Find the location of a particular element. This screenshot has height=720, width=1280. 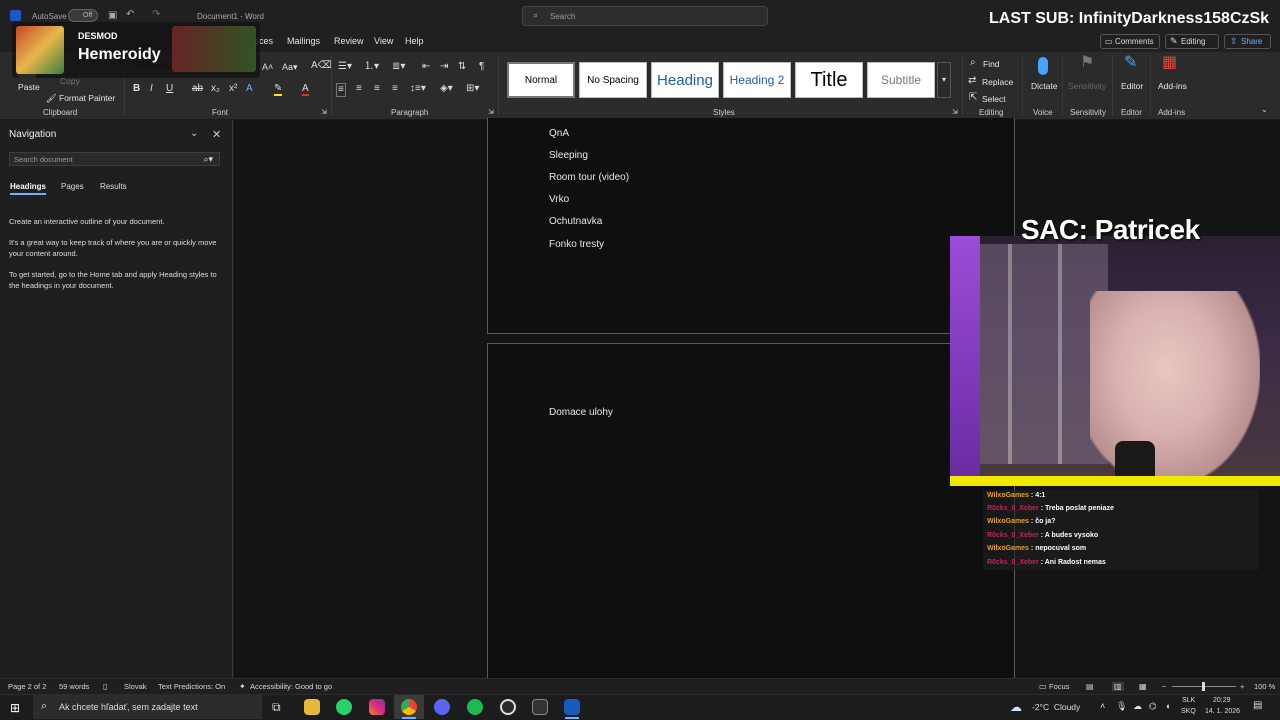

autosave-toggle: Off is located at coordinates (83, 15).